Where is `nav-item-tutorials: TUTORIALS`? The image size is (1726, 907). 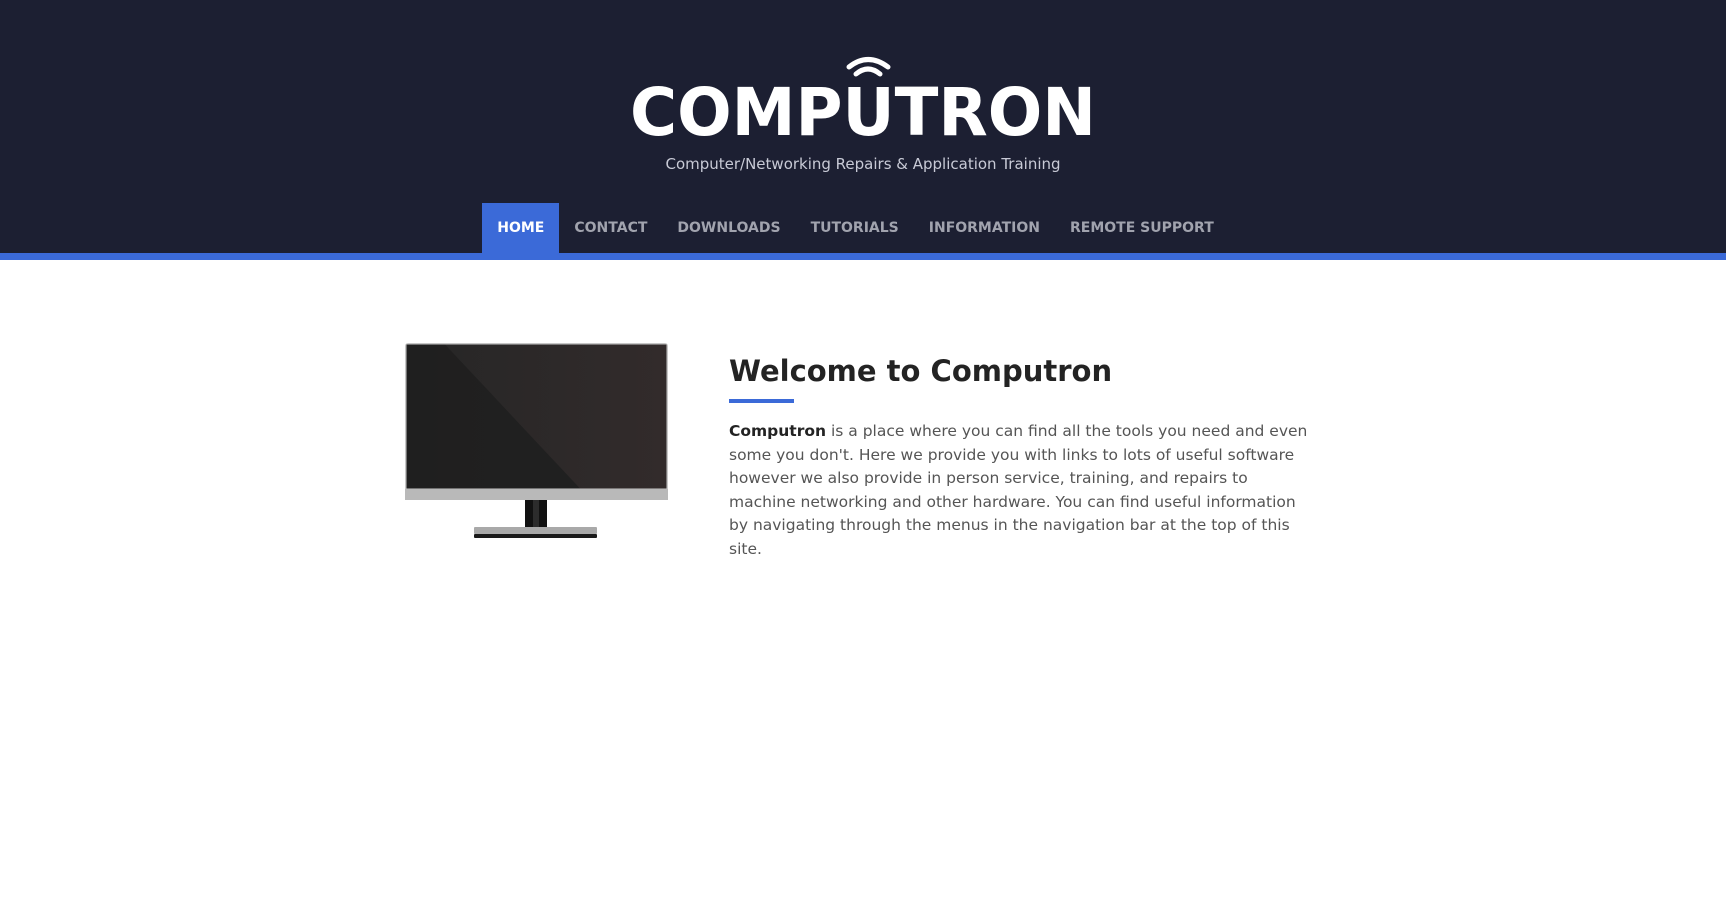 nav-item-tutorials: TUTORIALS is located at coordinates (855, 228).